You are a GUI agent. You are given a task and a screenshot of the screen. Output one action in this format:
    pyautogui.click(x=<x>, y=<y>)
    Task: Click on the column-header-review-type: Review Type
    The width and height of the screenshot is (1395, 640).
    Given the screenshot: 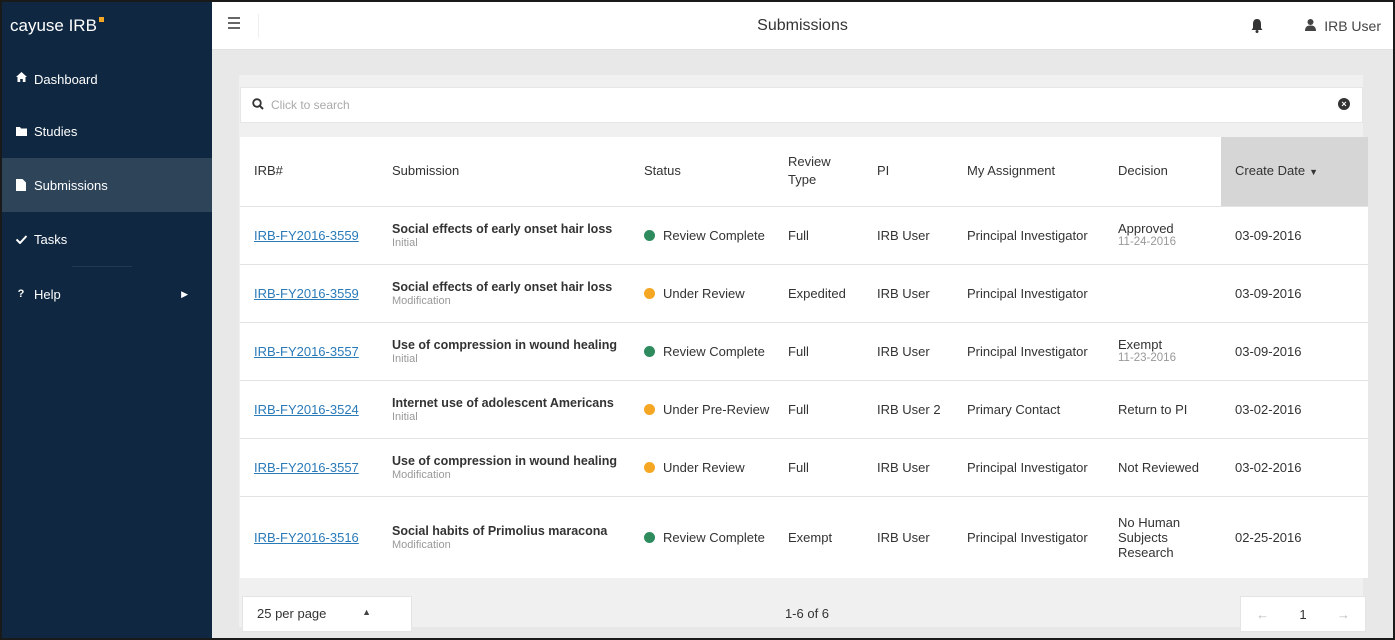 What is the action you would take?
    pyautogui.click(x=818, y=171)
    